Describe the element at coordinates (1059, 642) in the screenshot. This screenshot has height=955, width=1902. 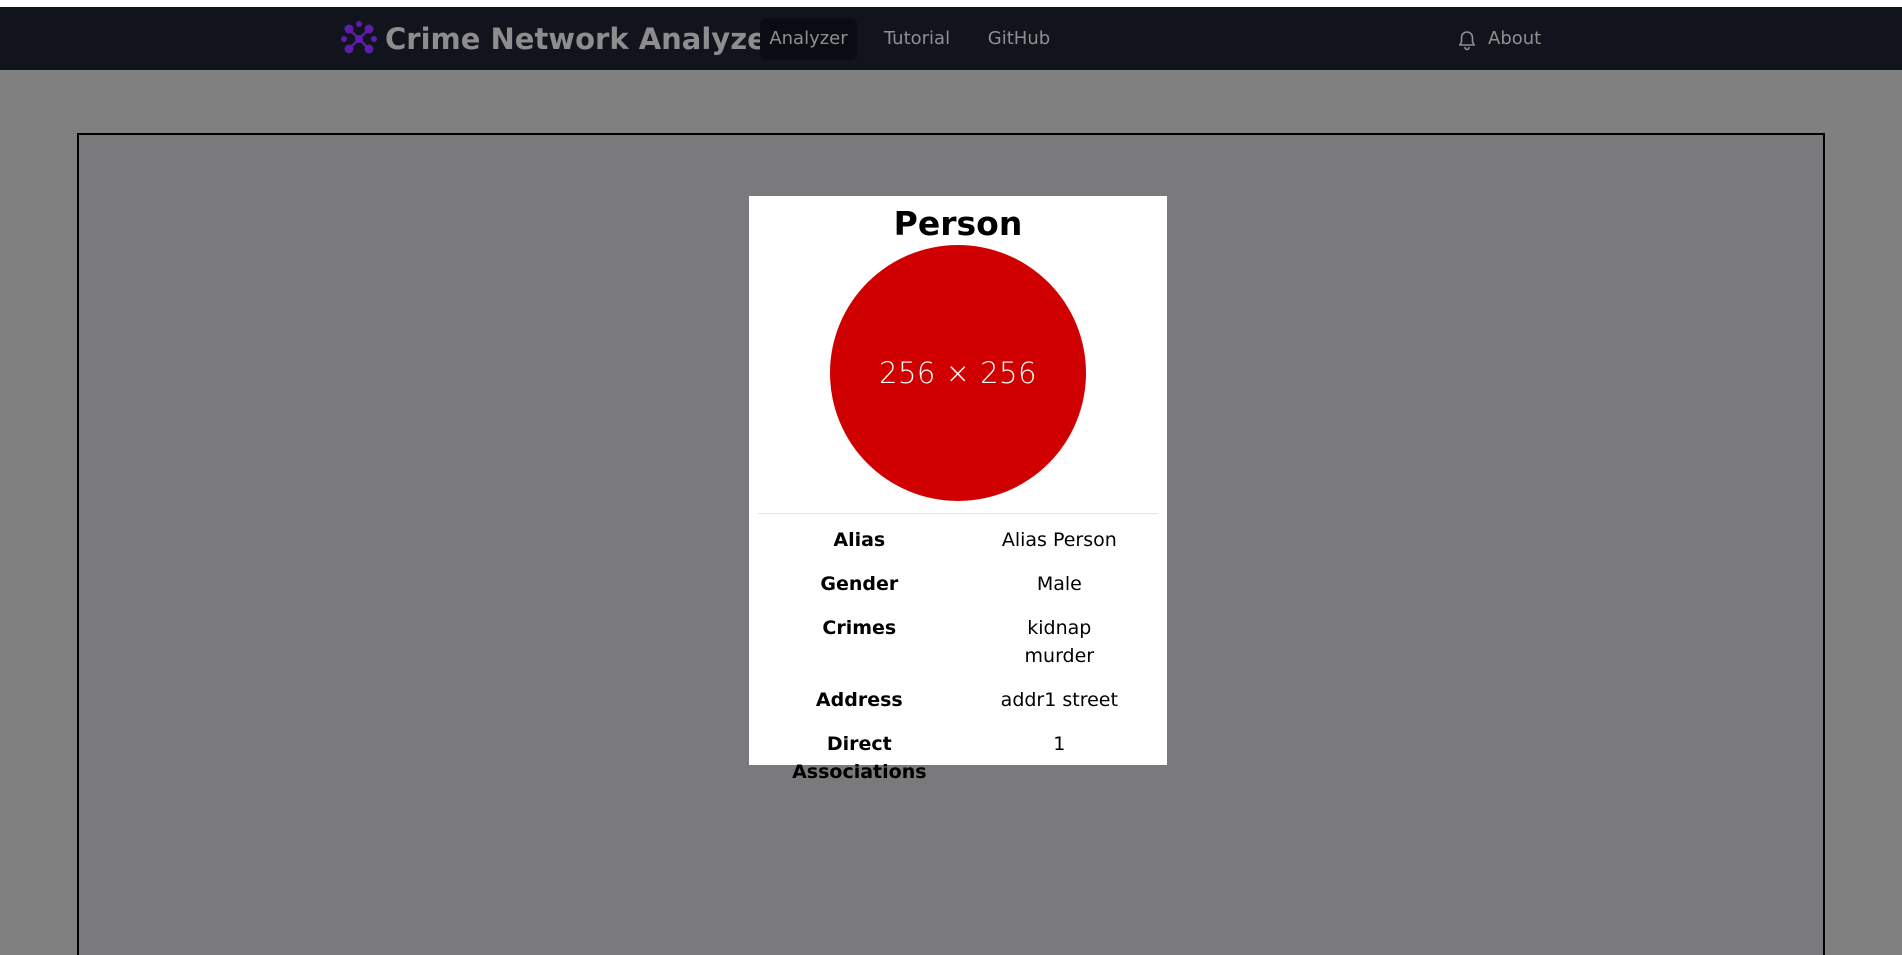
I see `crimes-value: kidnap murder` at that location.